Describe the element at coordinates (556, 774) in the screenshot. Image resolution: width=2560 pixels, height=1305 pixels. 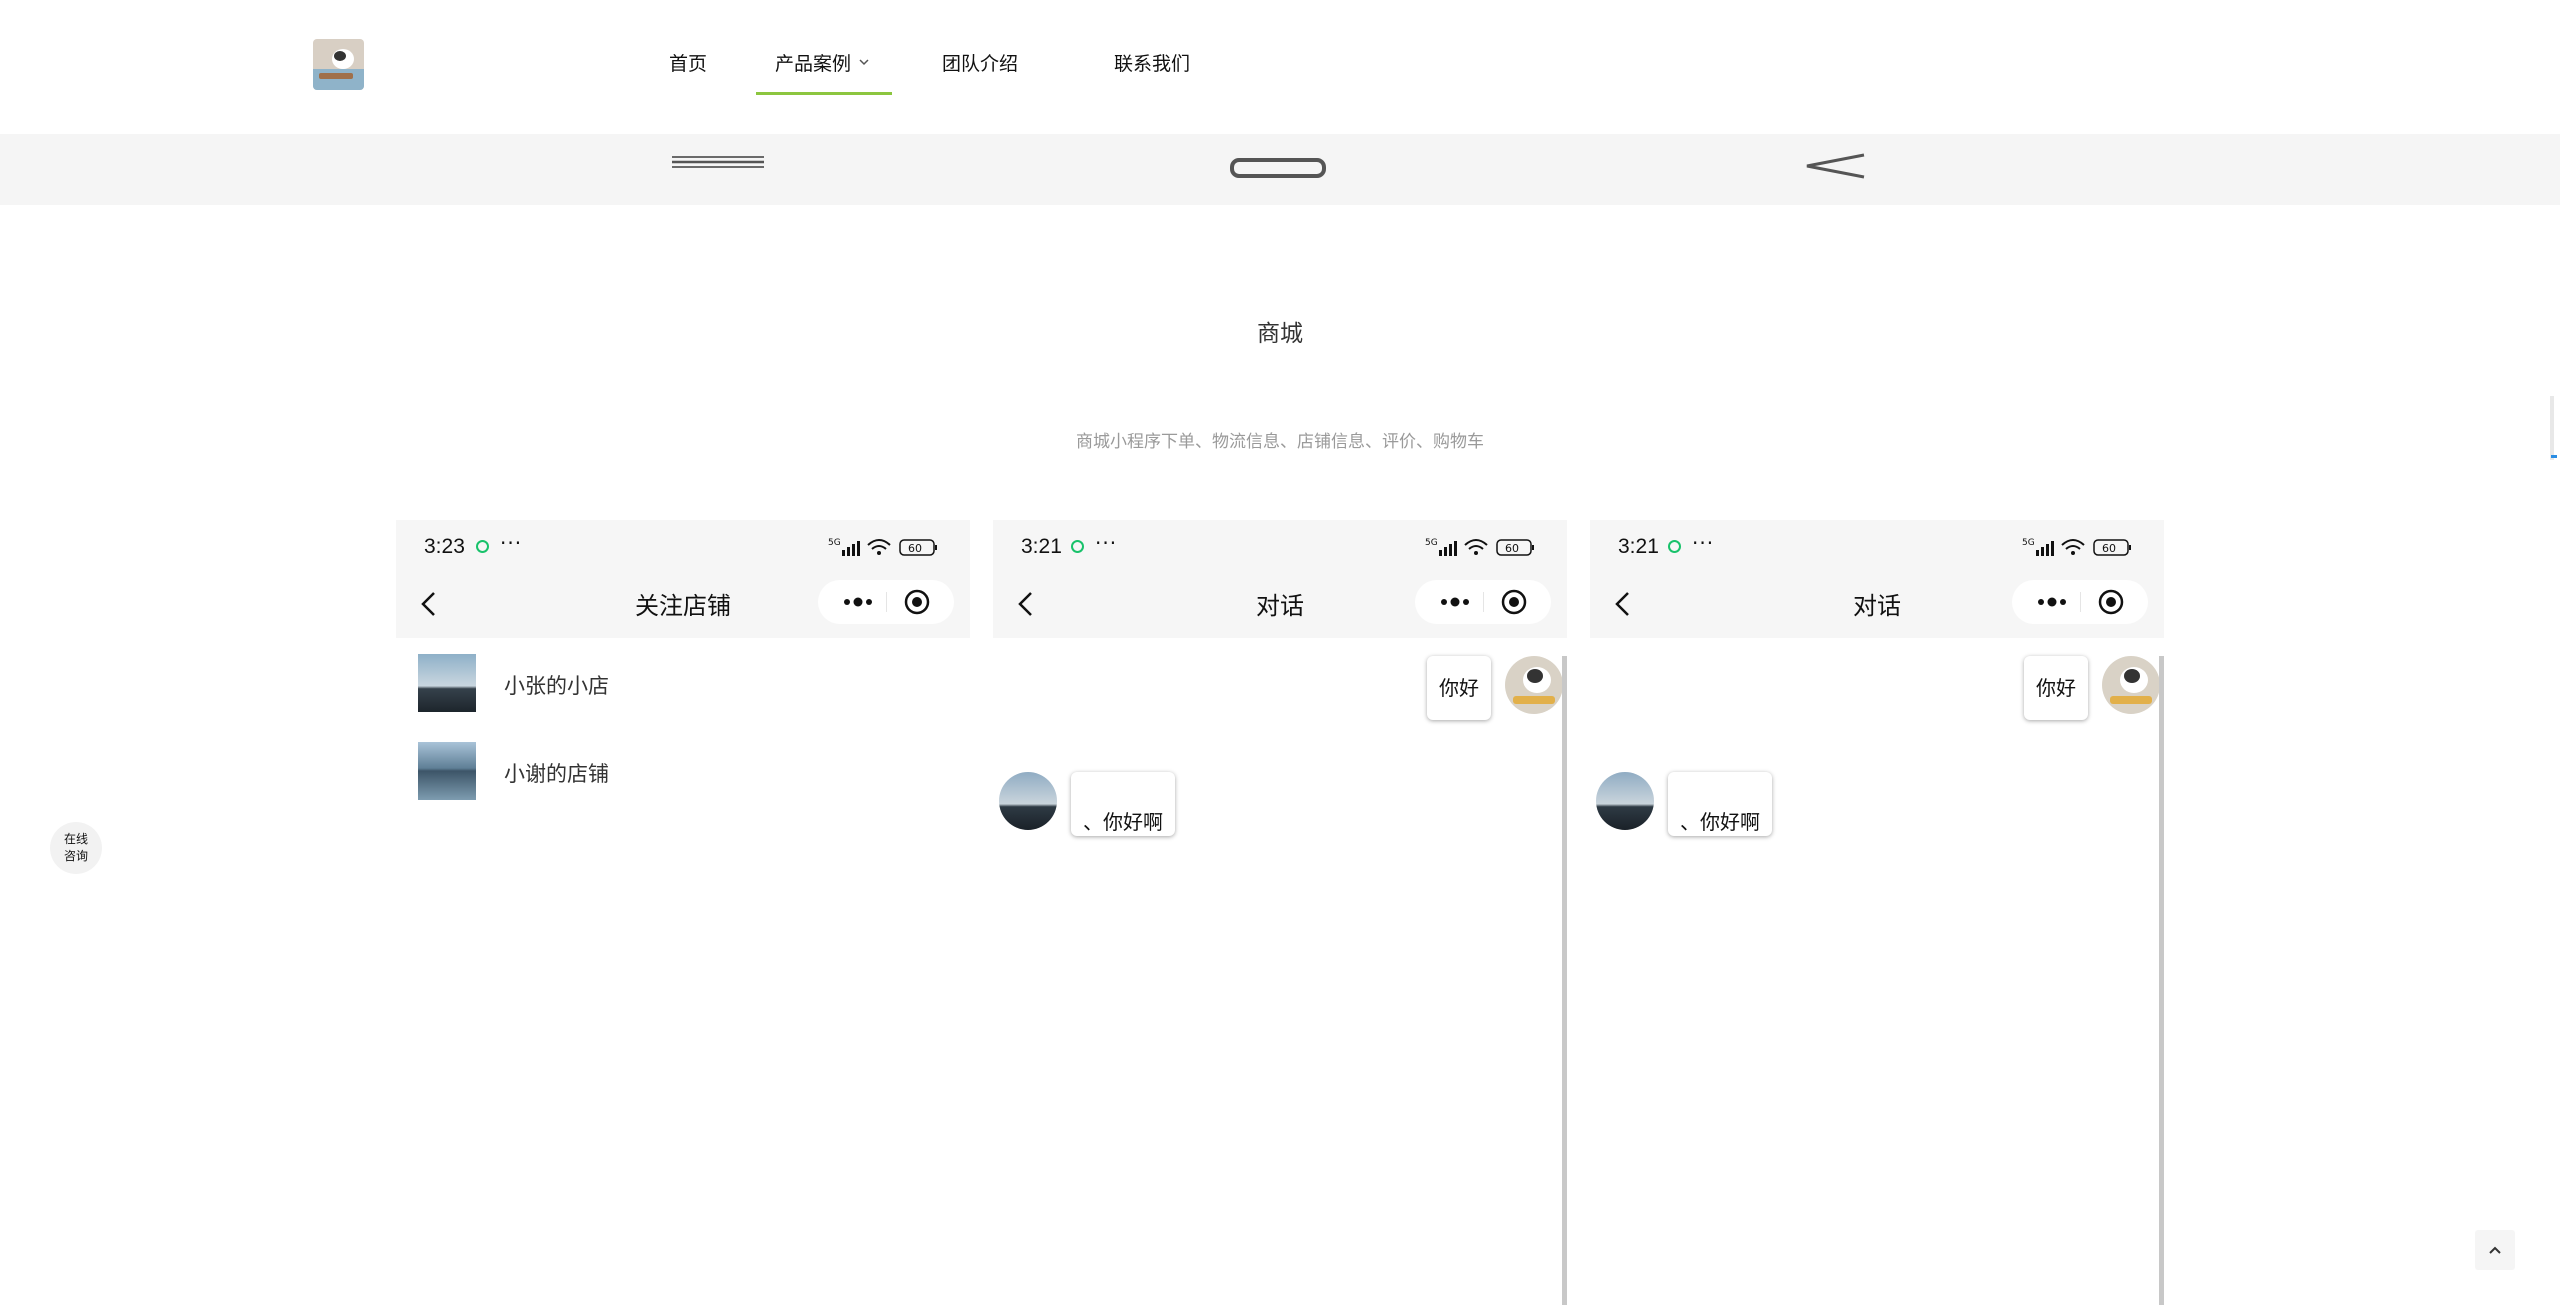
I see `shop-name: 小谢的店铺` at that location.